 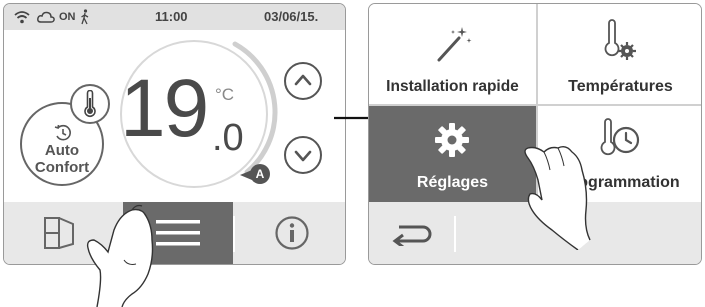 I want to click on temperature-integer: 19, so click(x=164, y=108).